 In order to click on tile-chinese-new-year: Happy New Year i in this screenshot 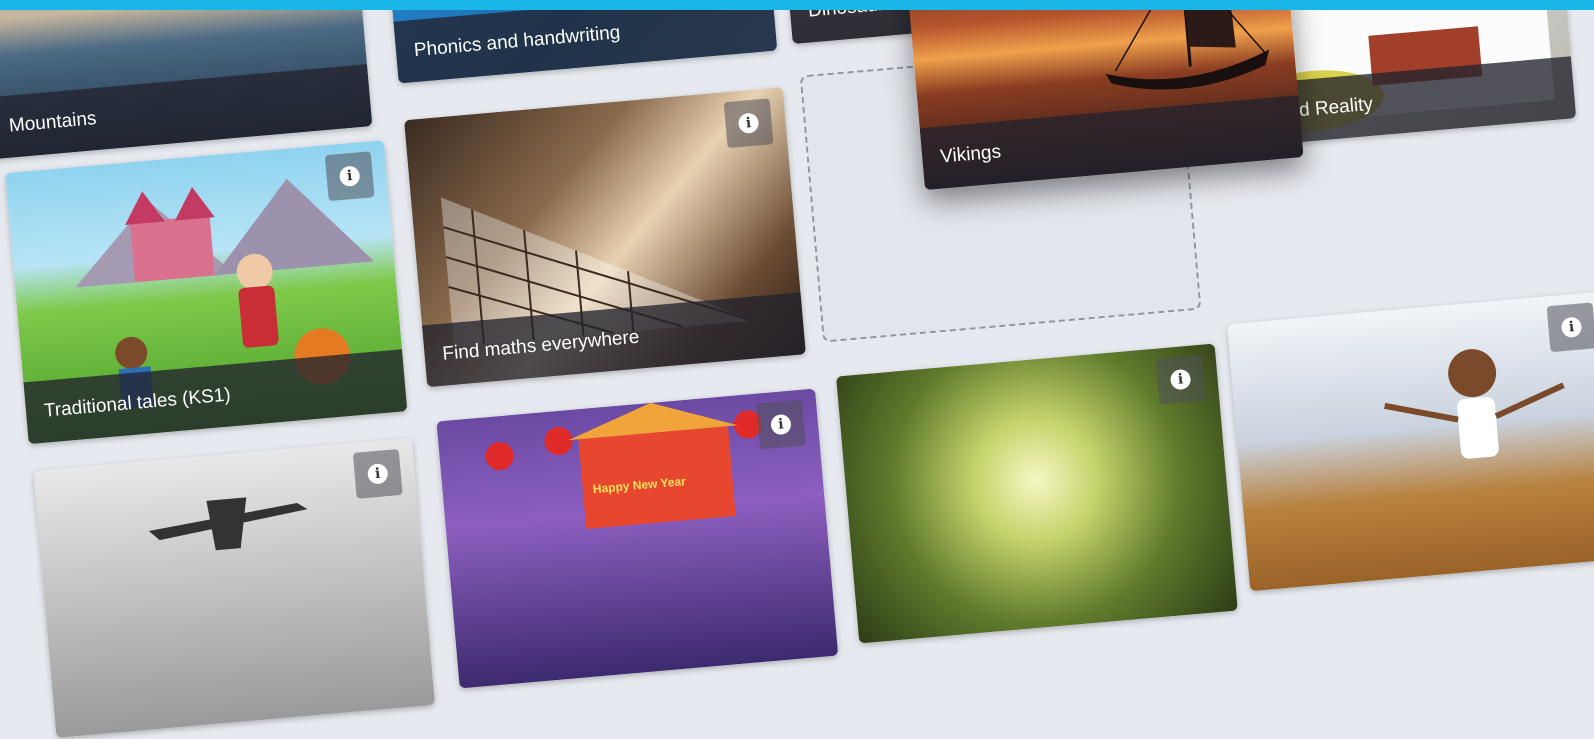, I will do `click(637, 538)`.